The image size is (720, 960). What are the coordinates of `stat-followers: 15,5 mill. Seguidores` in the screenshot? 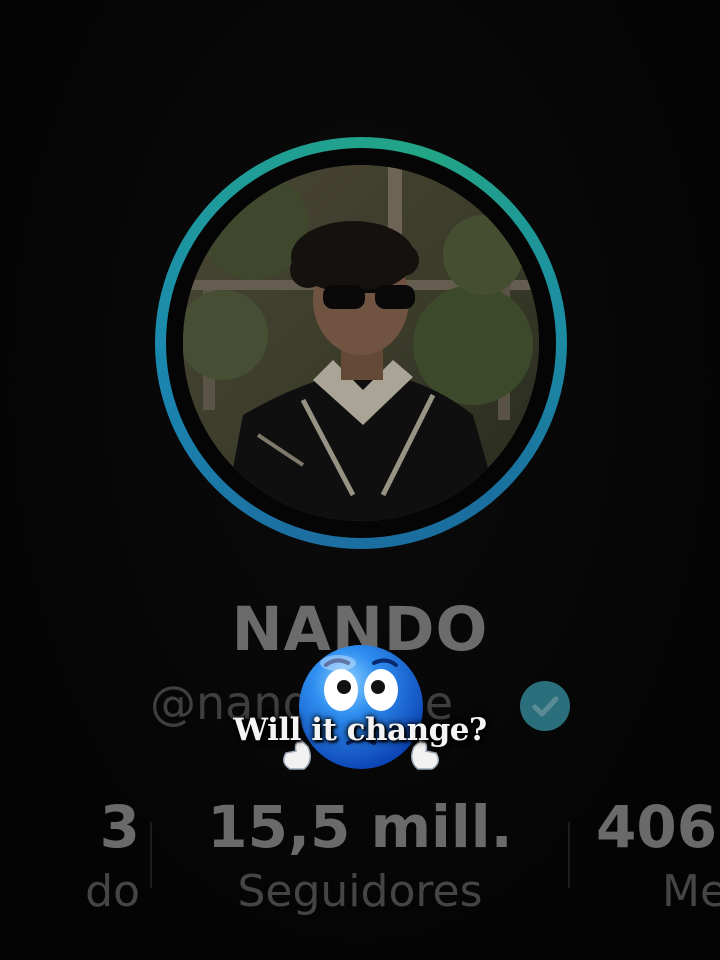 It's located at (360, 857).